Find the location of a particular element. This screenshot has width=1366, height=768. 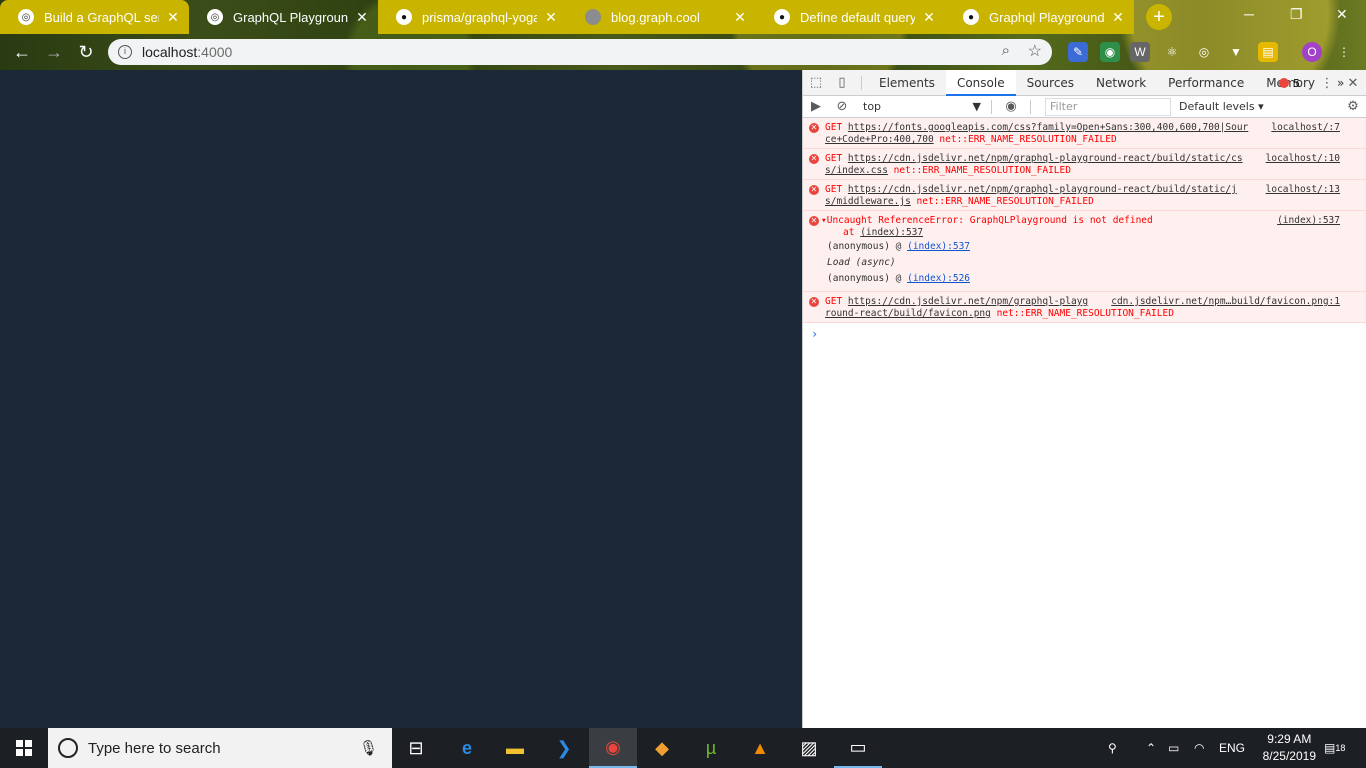

clock: 9:29 AM 8/25/2019 is located at coordinates (1289, 748).